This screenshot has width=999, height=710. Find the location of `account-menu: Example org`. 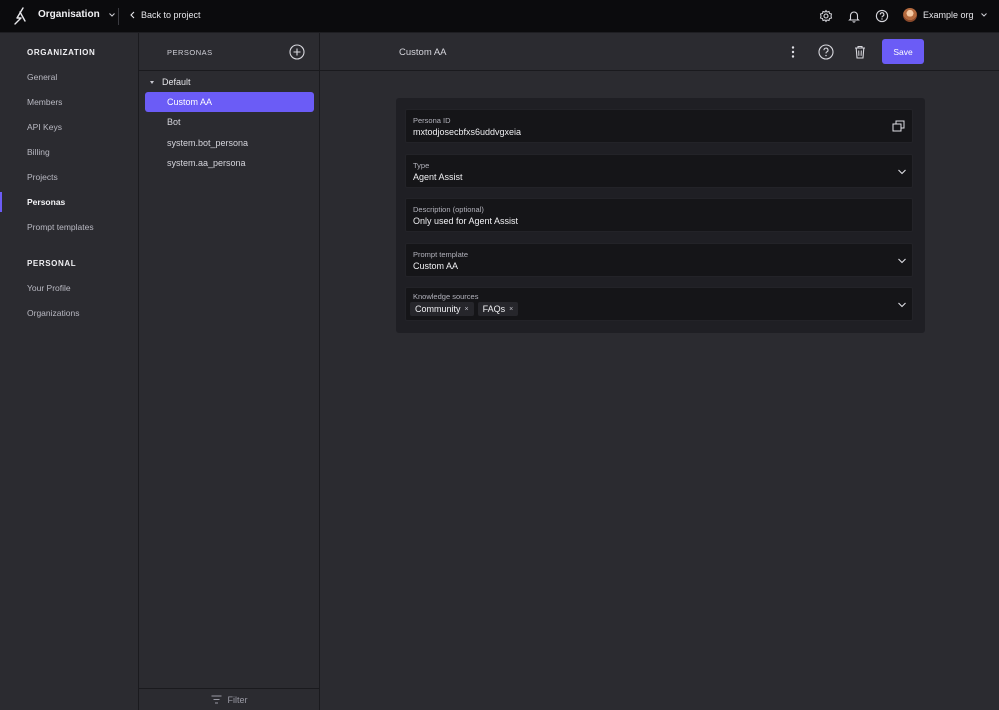

account-menu: Example org is located at coordinates (945, 15).